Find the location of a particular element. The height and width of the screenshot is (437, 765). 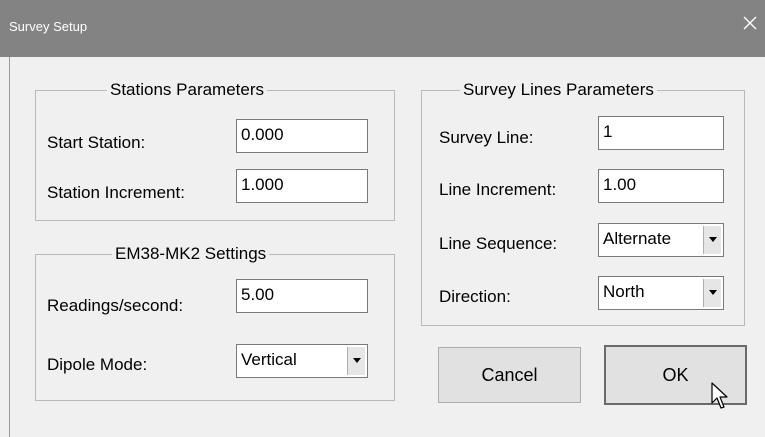

readings-per-second-input: 5.00 is located at coordinates (302, 296).